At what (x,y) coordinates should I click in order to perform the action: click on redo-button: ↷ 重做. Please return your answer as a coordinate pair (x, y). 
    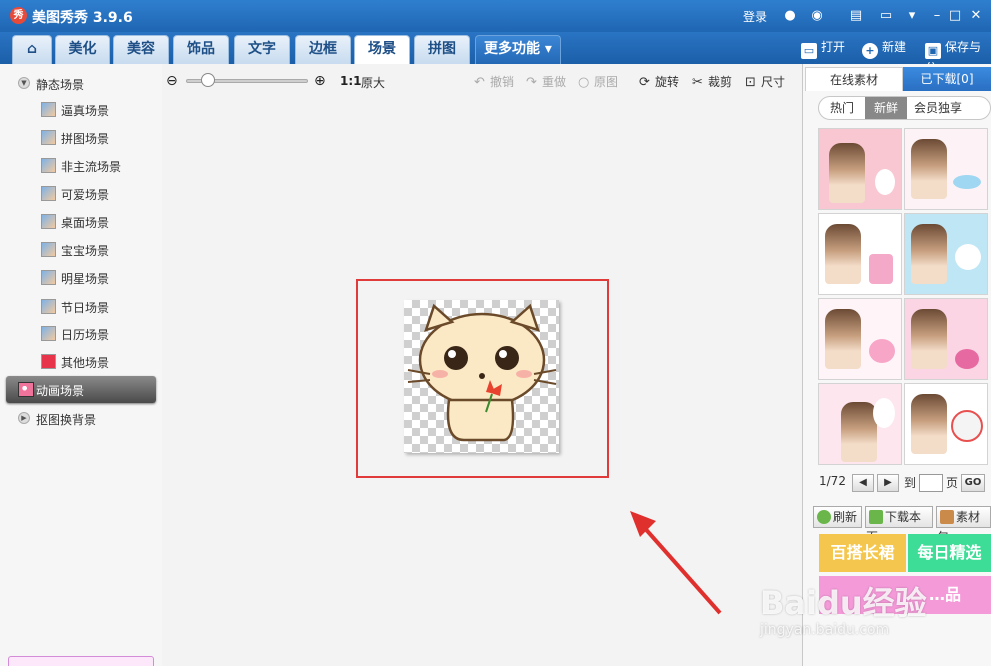
    Looking at the image, I should click on (546, 81).